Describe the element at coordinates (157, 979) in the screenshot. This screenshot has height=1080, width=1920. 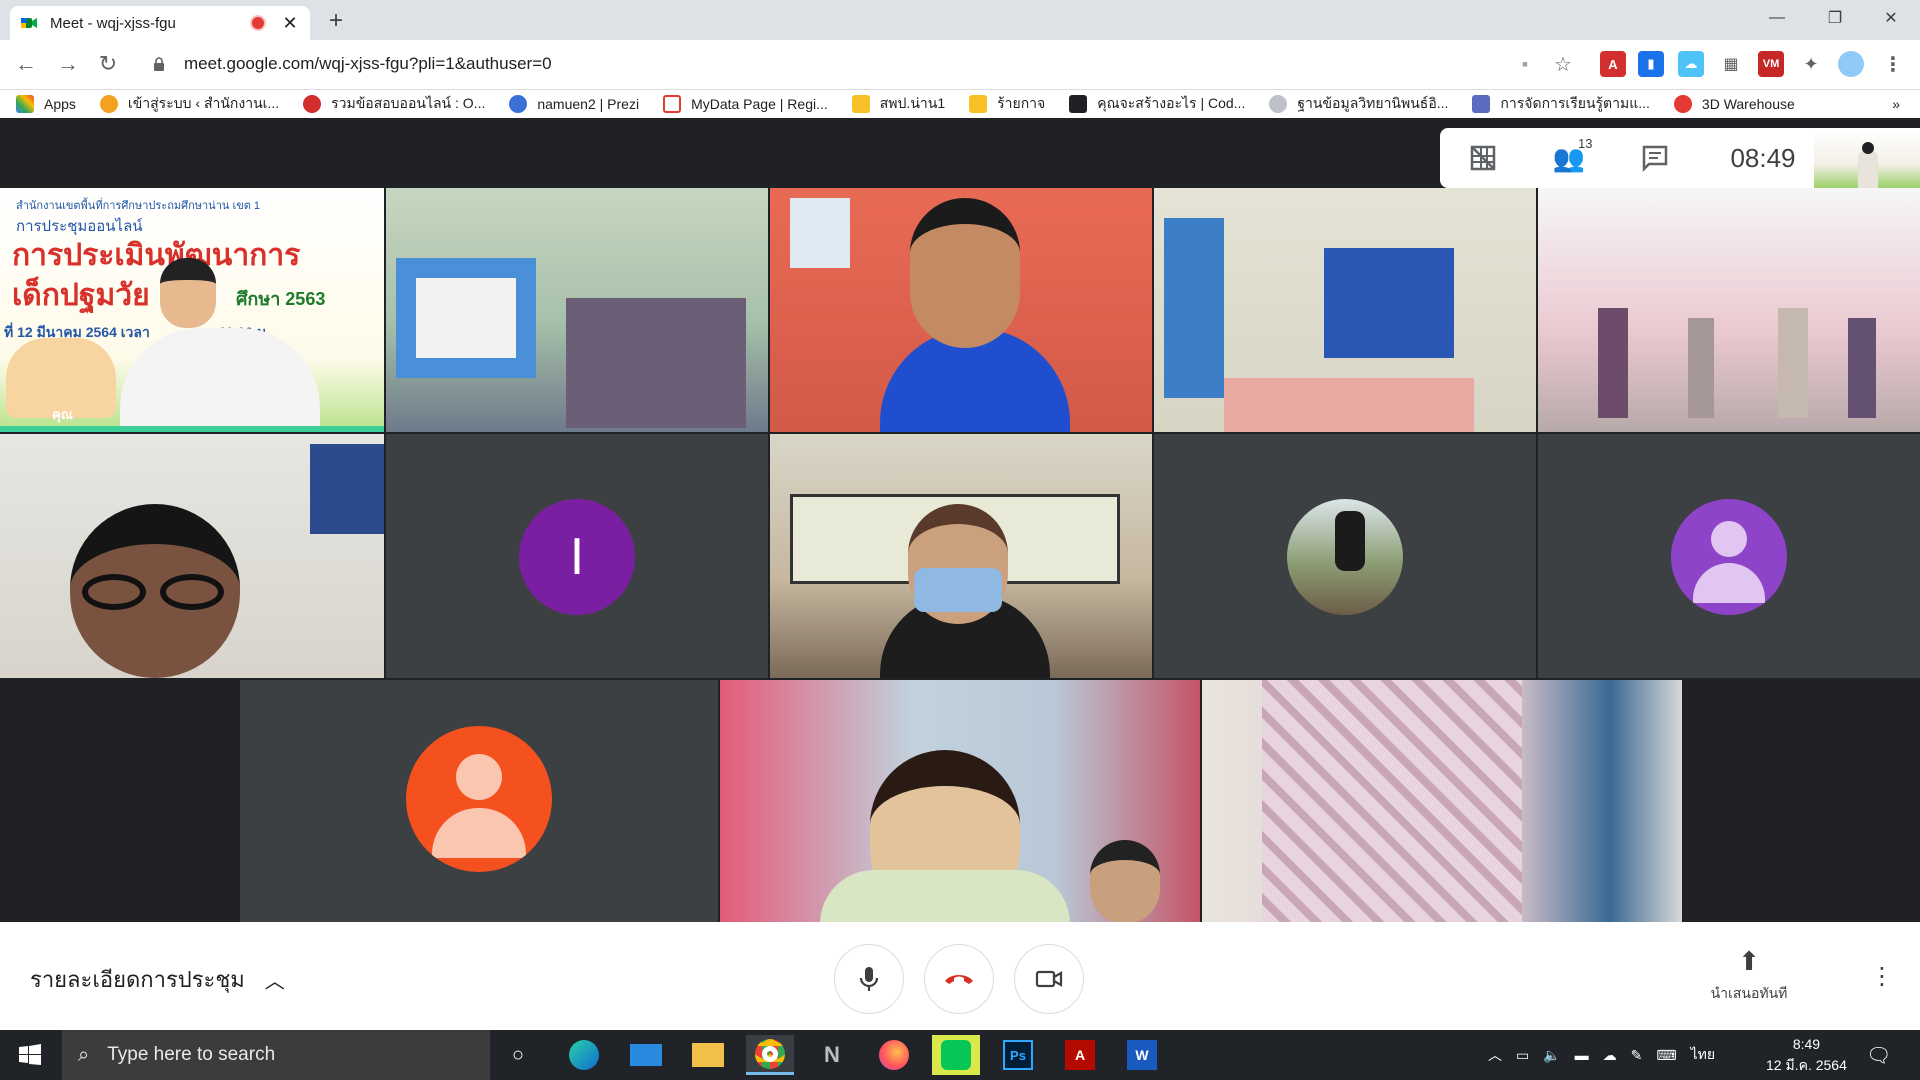
I see `meeting-details-button: รายละเอียดการประชุม ︿` at that location.